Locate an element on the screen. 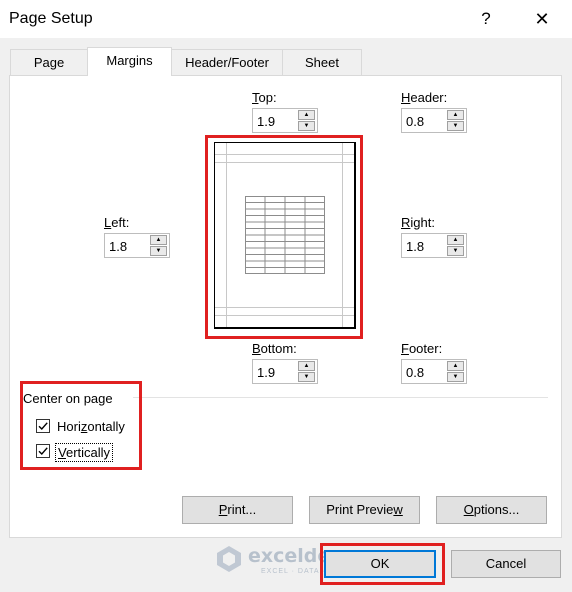 The width and height of the screenshot is (572, 592). bottom-label: Bottom: is located at coordinates (274, 348).